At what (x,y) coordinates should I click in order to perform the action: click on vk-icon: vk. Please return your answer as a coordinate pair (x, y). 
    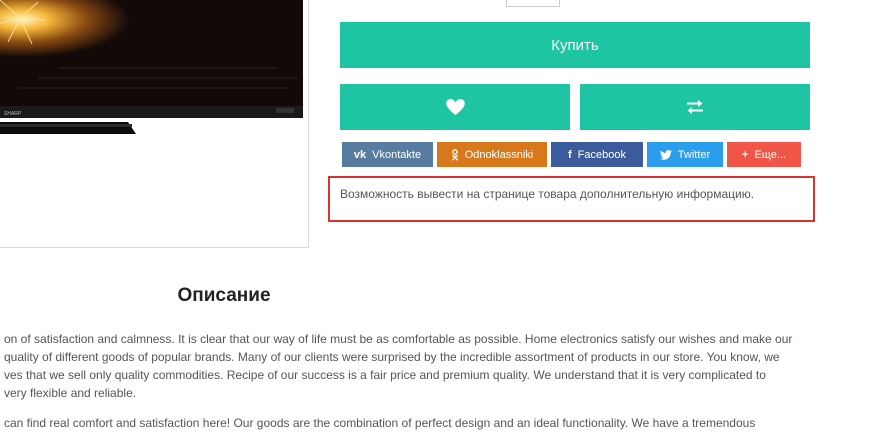
    Looking at the image, I should click on (360, 154).